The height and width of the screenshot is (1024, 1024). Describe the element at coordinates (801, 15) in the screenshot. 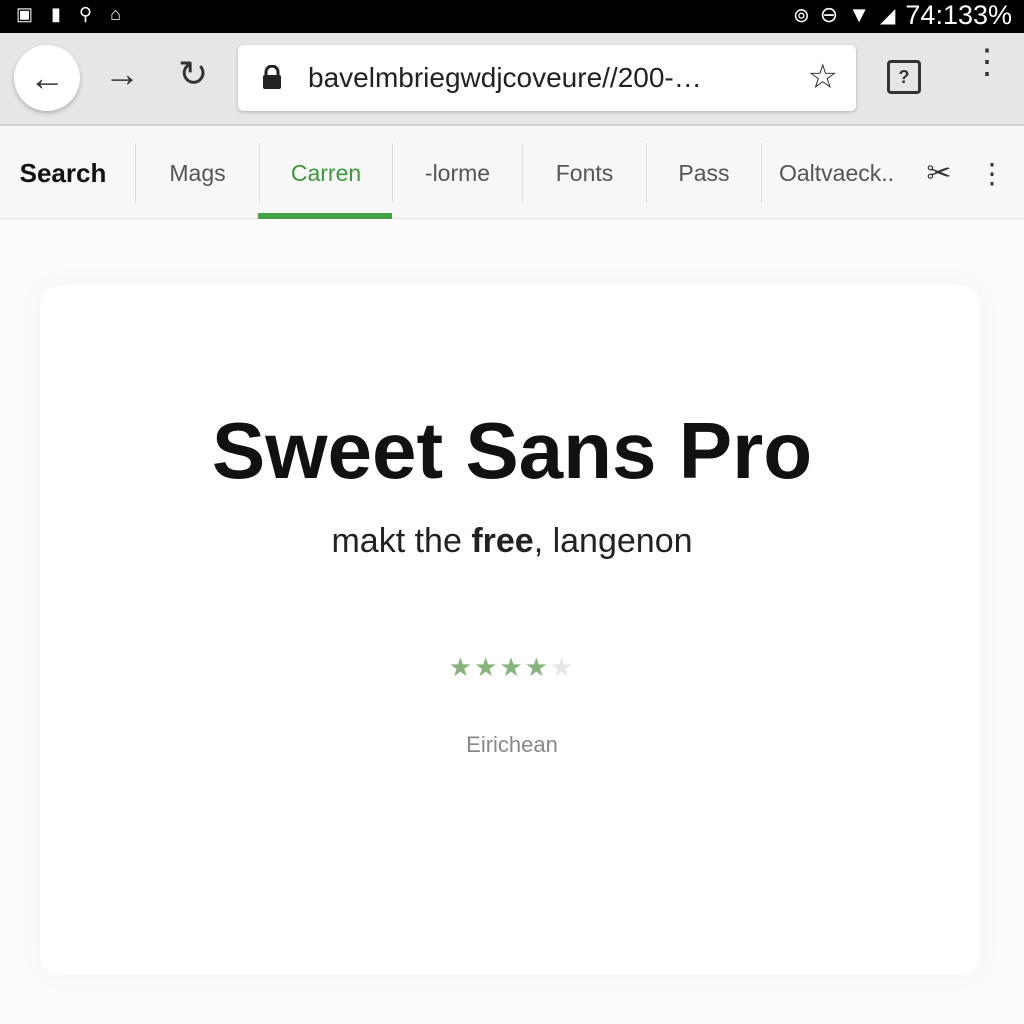

I see `hotspot-icon: ⊚` at that location.